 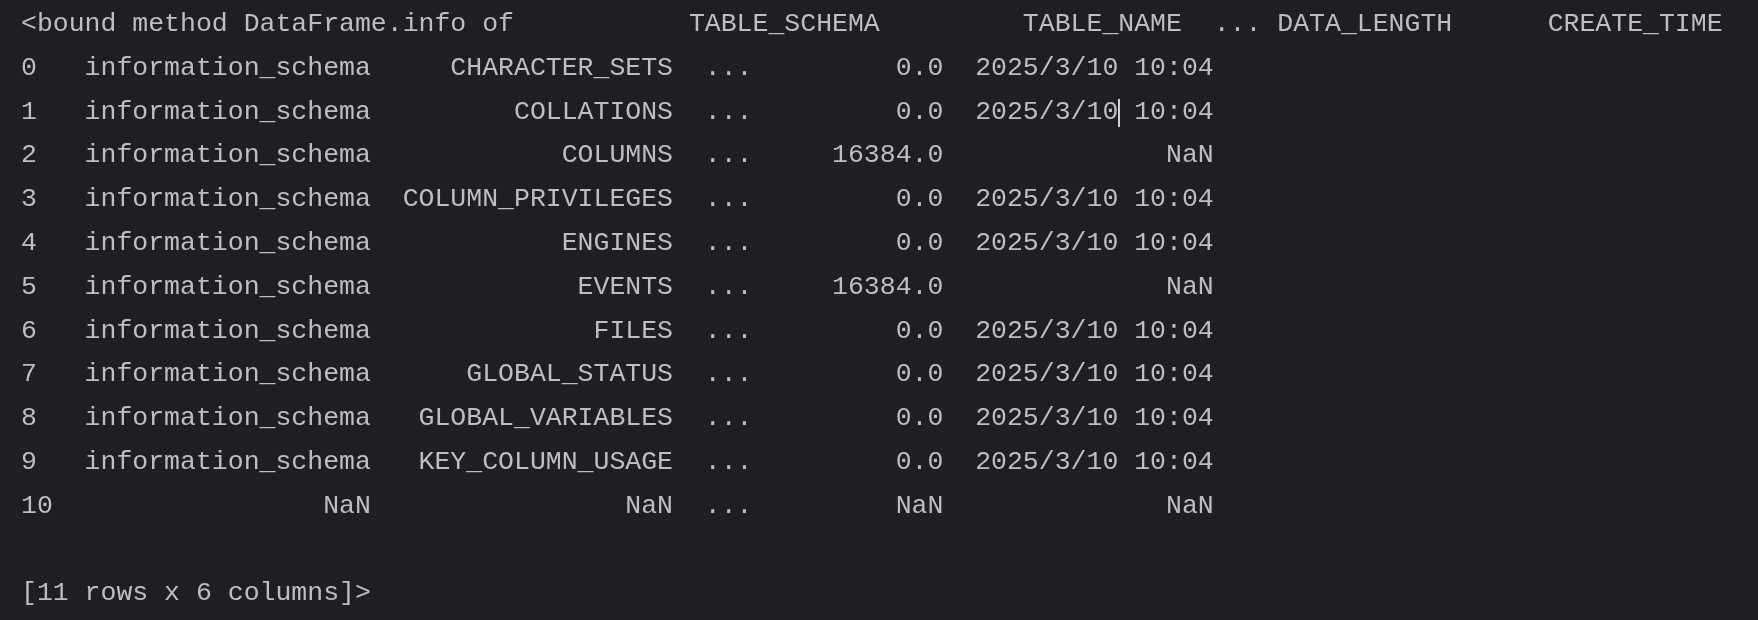 What do you see at coordinates (617, 156) in the screenshot?
I see `output-line: 2 information_schema COLUMNS ... 16384.0 NaN` at bounding box center [617, 156].